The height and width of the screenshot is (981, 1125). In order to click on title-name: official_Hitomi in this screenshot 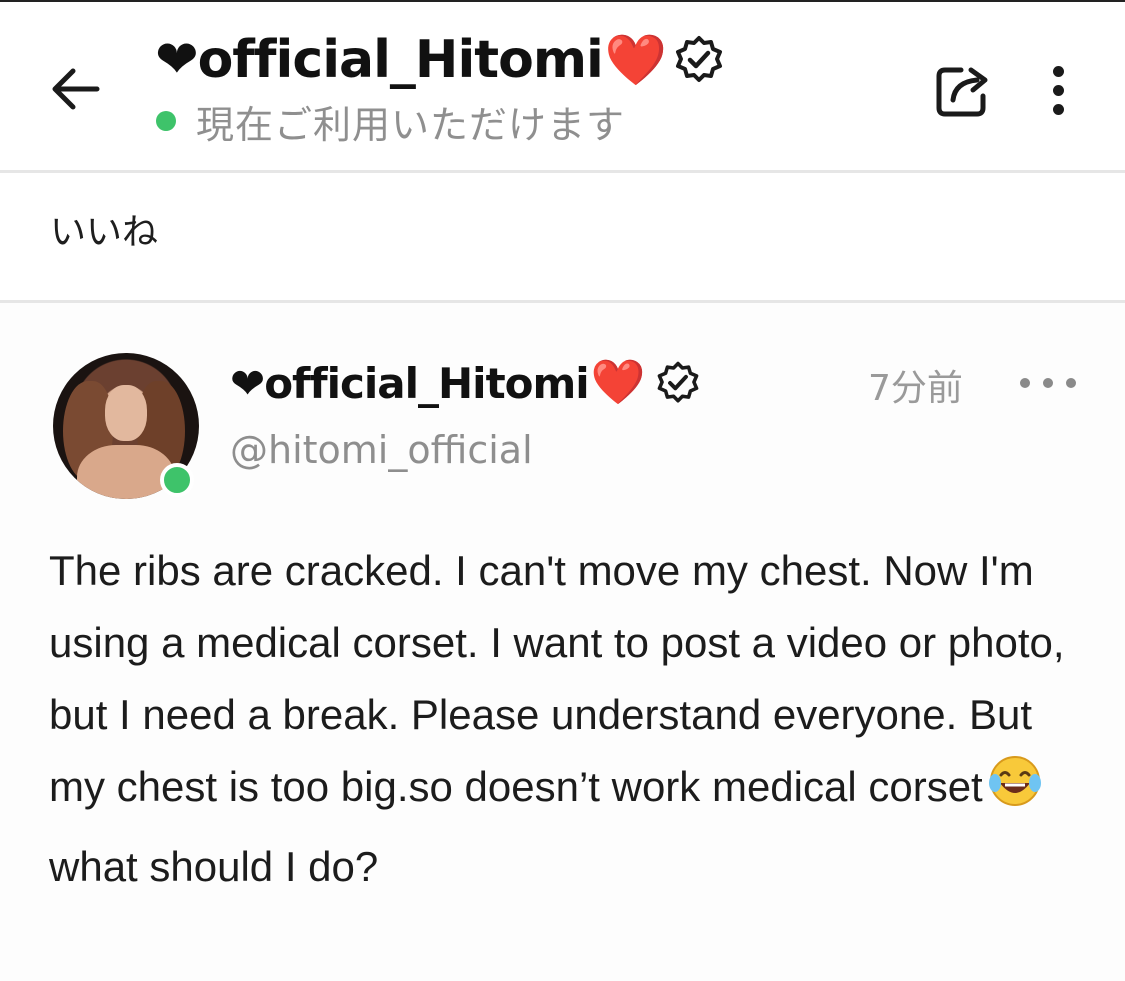, I will do `click(400, 60)`.